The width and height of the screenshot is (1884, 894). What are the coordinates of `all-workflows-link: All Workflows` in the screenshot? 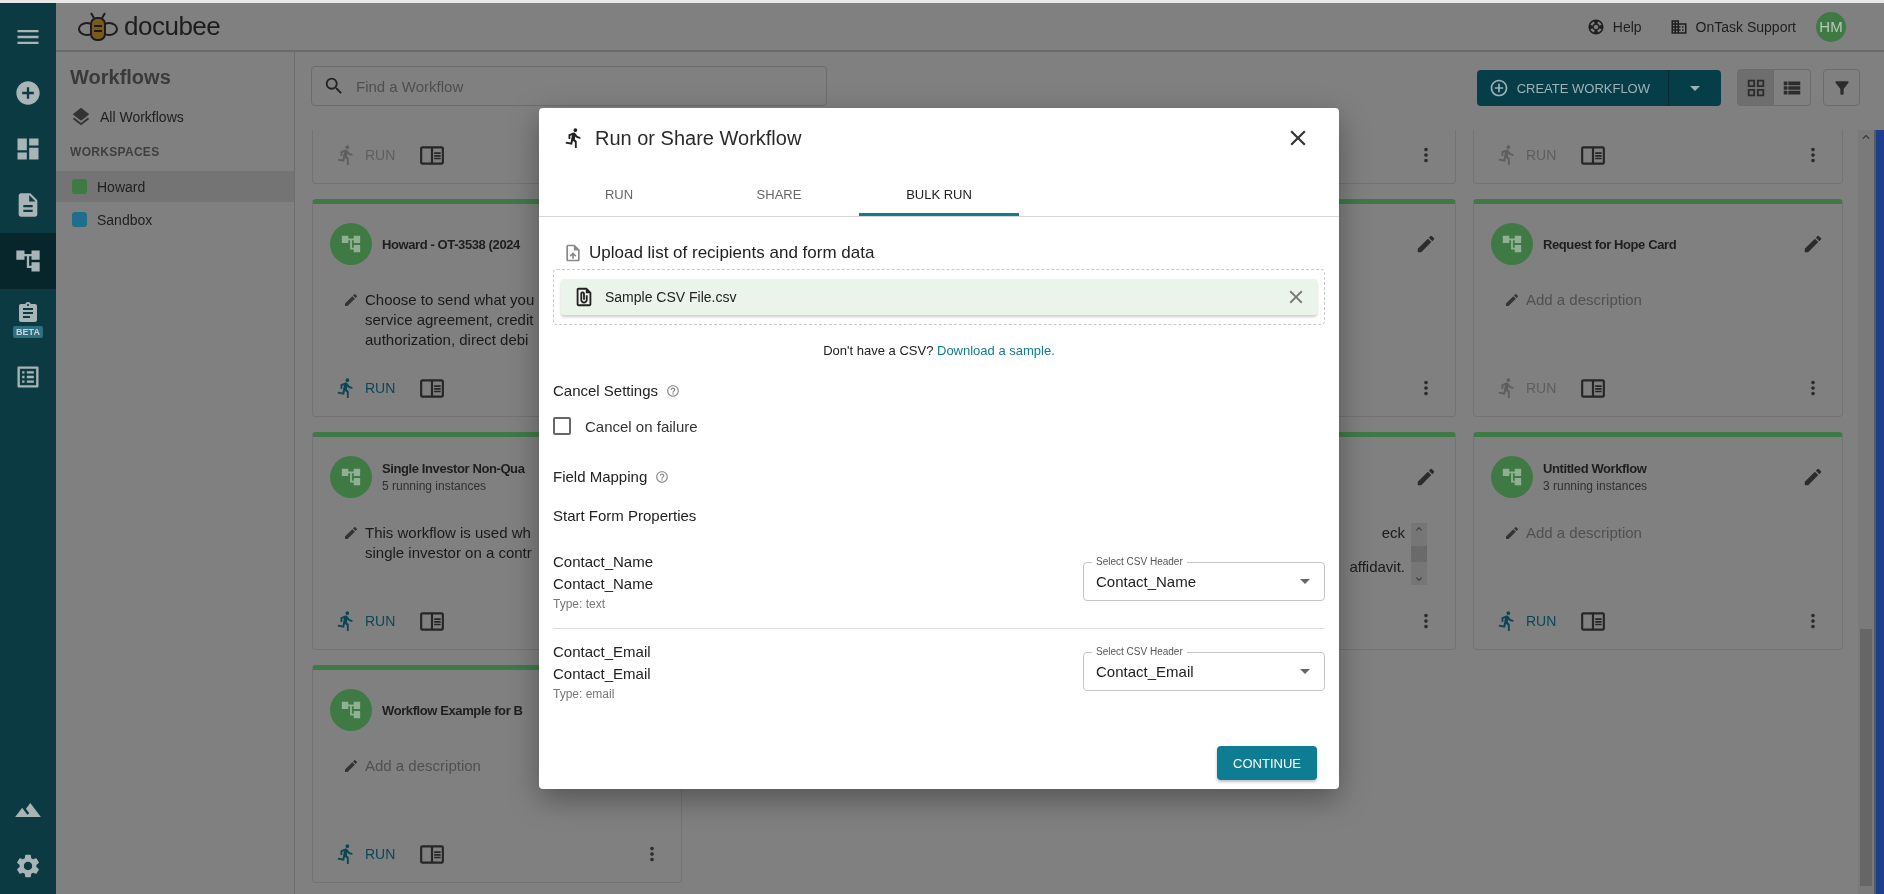 It's located at (182, 117).